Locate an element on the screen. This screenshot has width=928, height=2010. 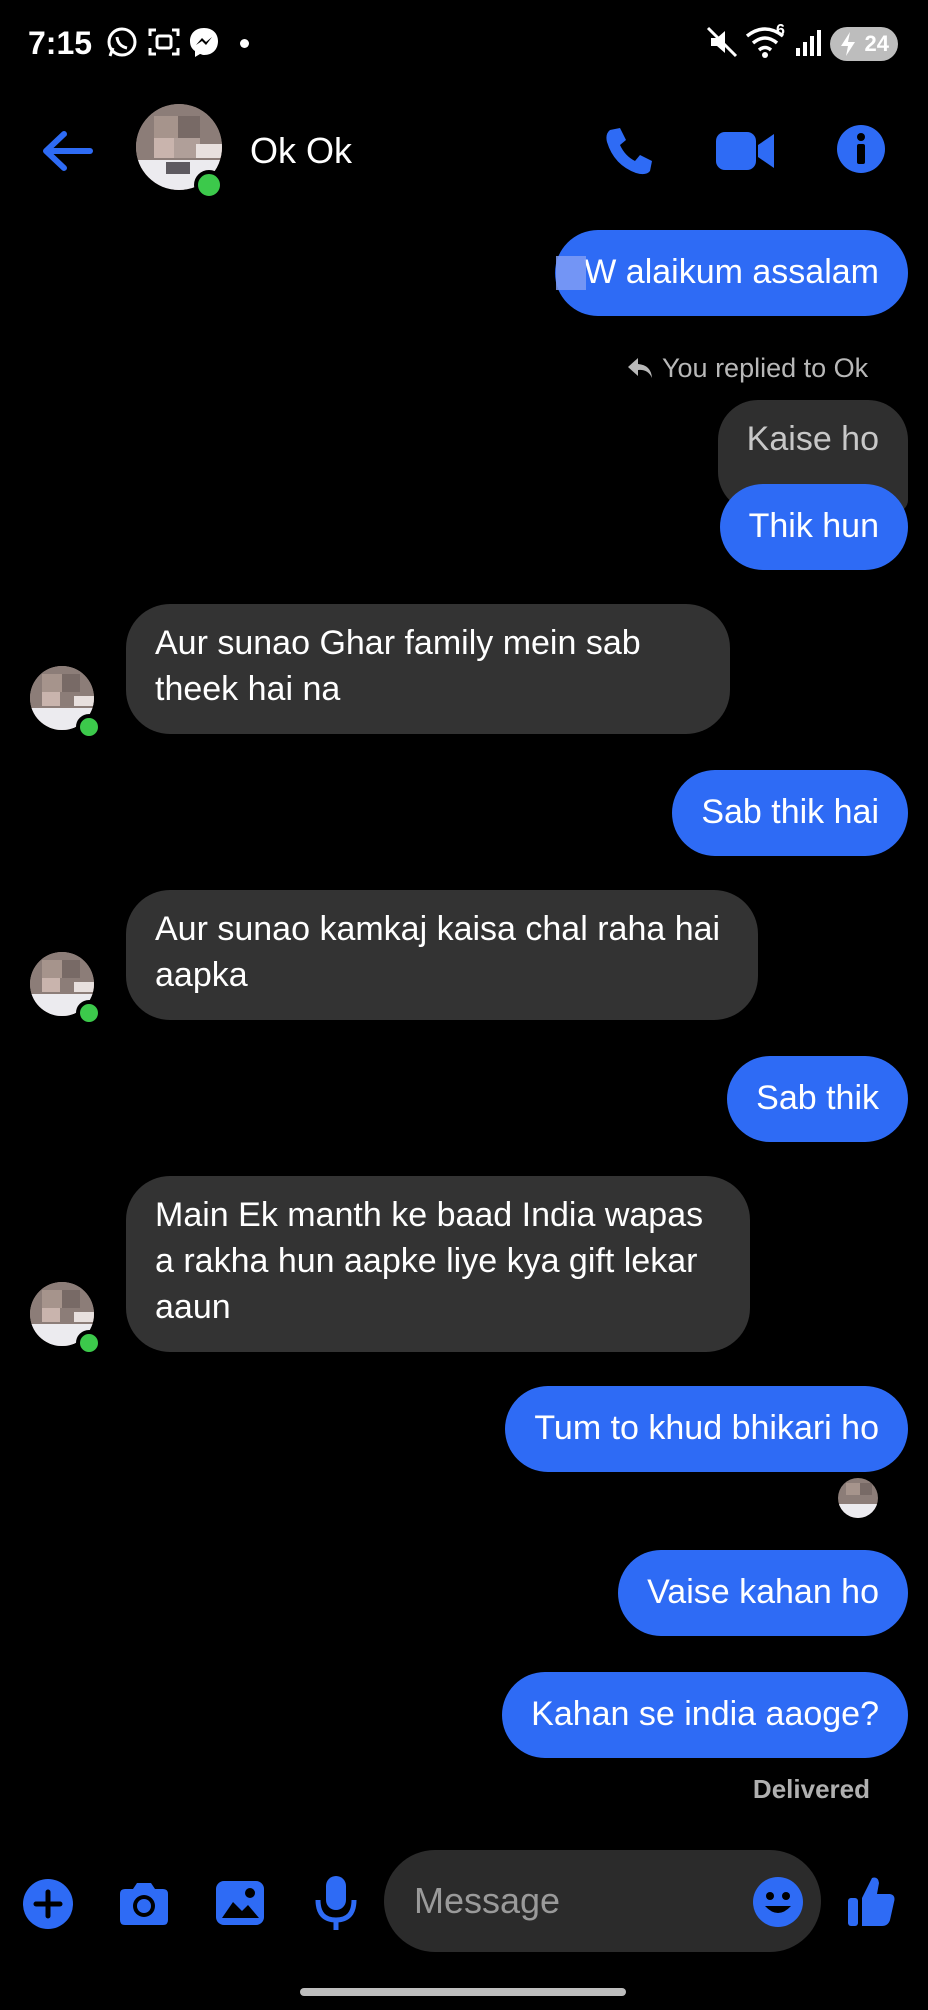
message-text: W alaikum assalam is located at coordinates (731, 272).